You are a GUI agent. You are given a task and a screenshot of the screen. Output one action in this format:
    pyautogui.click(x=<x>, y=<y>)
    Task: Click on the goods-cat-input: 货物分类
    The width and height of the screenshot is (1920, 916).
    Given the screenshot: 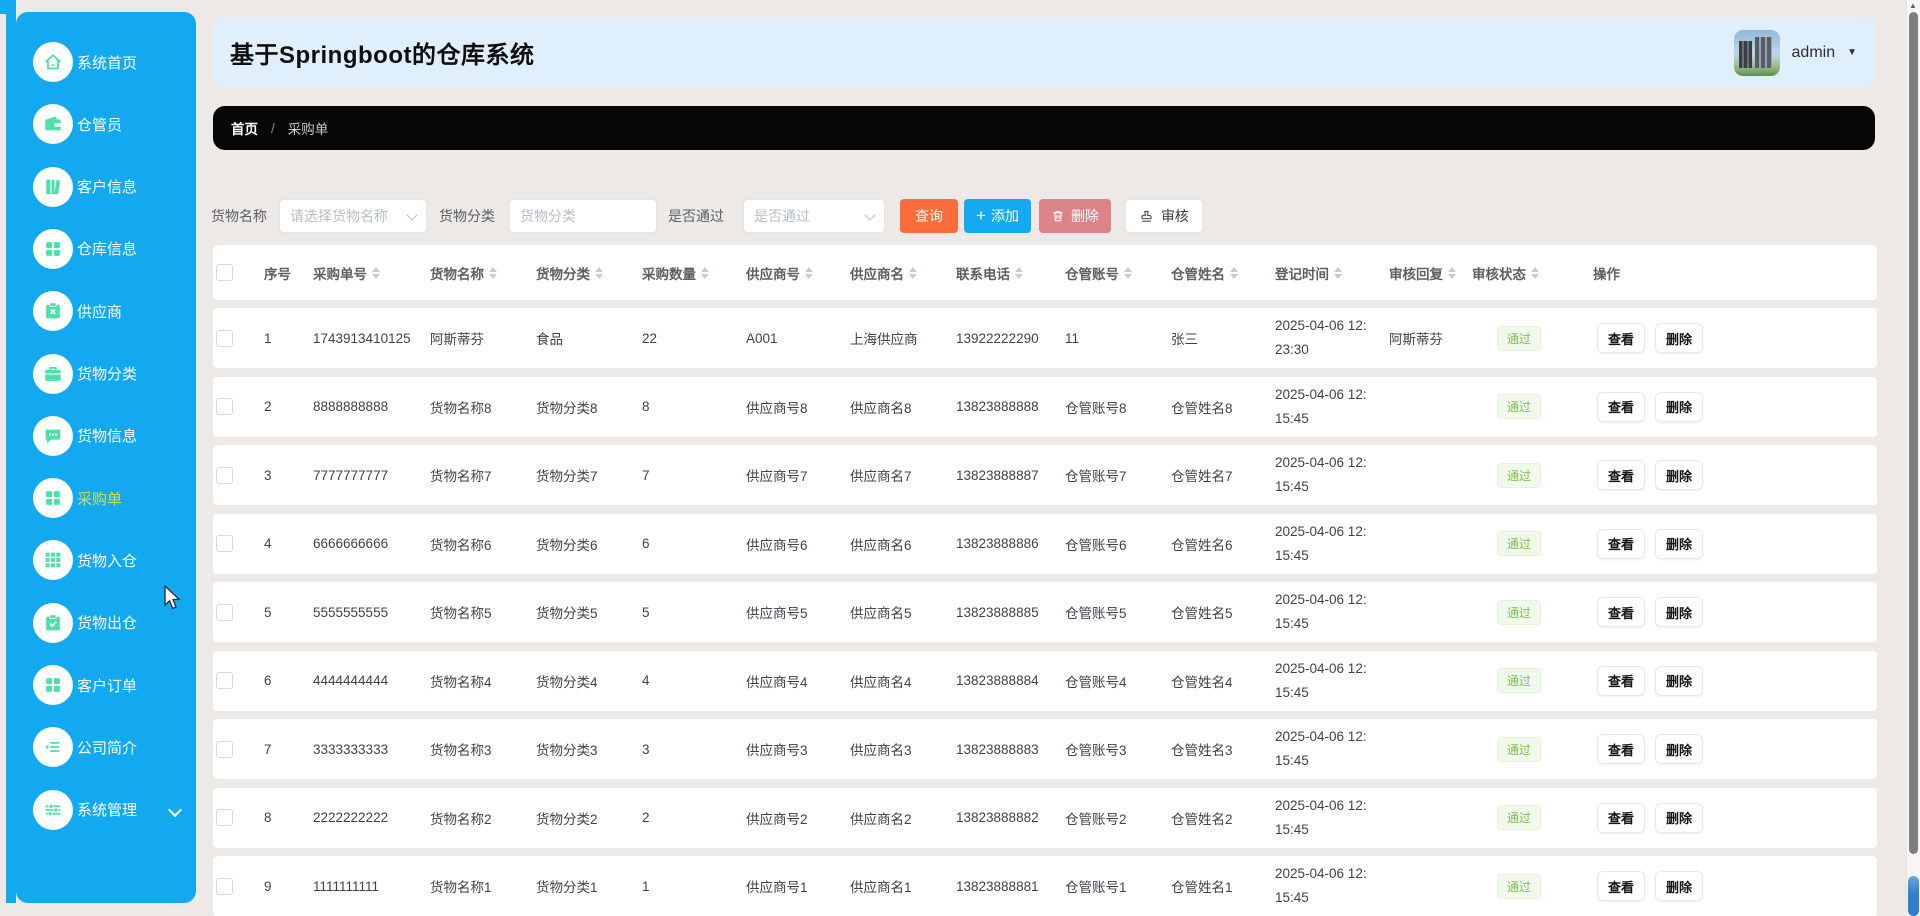 What is the action you would take?
    pyautogui.click(x=583, y=216)
    